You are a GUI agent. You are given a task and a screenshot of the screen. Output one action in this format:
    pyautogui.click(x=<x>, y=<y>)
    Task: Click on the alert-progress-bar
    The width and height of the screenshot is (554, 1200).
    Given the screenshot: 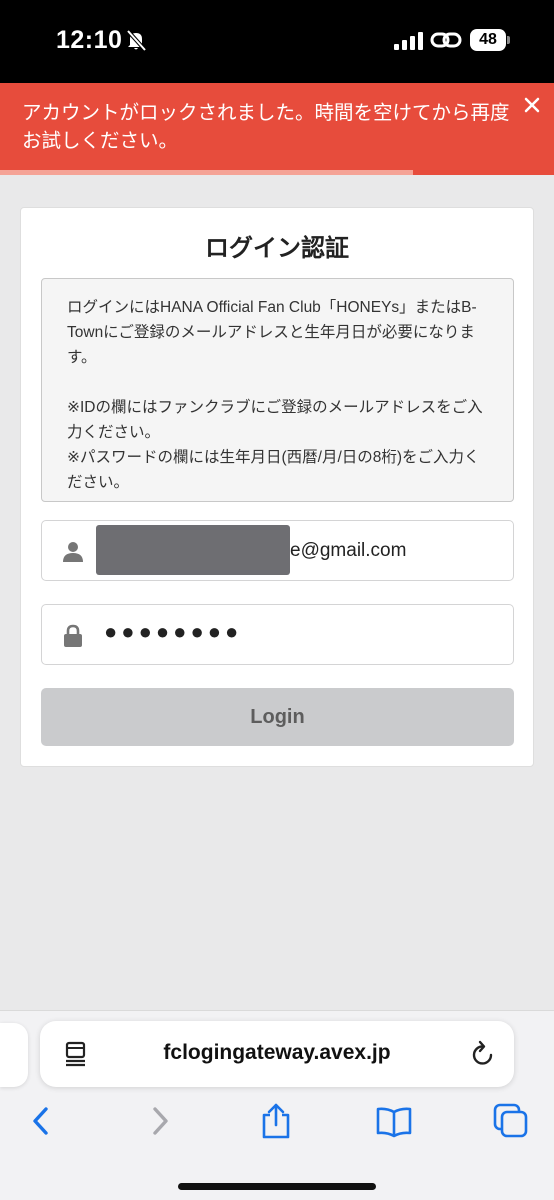 What is the action you would take?
    pyautogui.click(x=206, y=172)
    